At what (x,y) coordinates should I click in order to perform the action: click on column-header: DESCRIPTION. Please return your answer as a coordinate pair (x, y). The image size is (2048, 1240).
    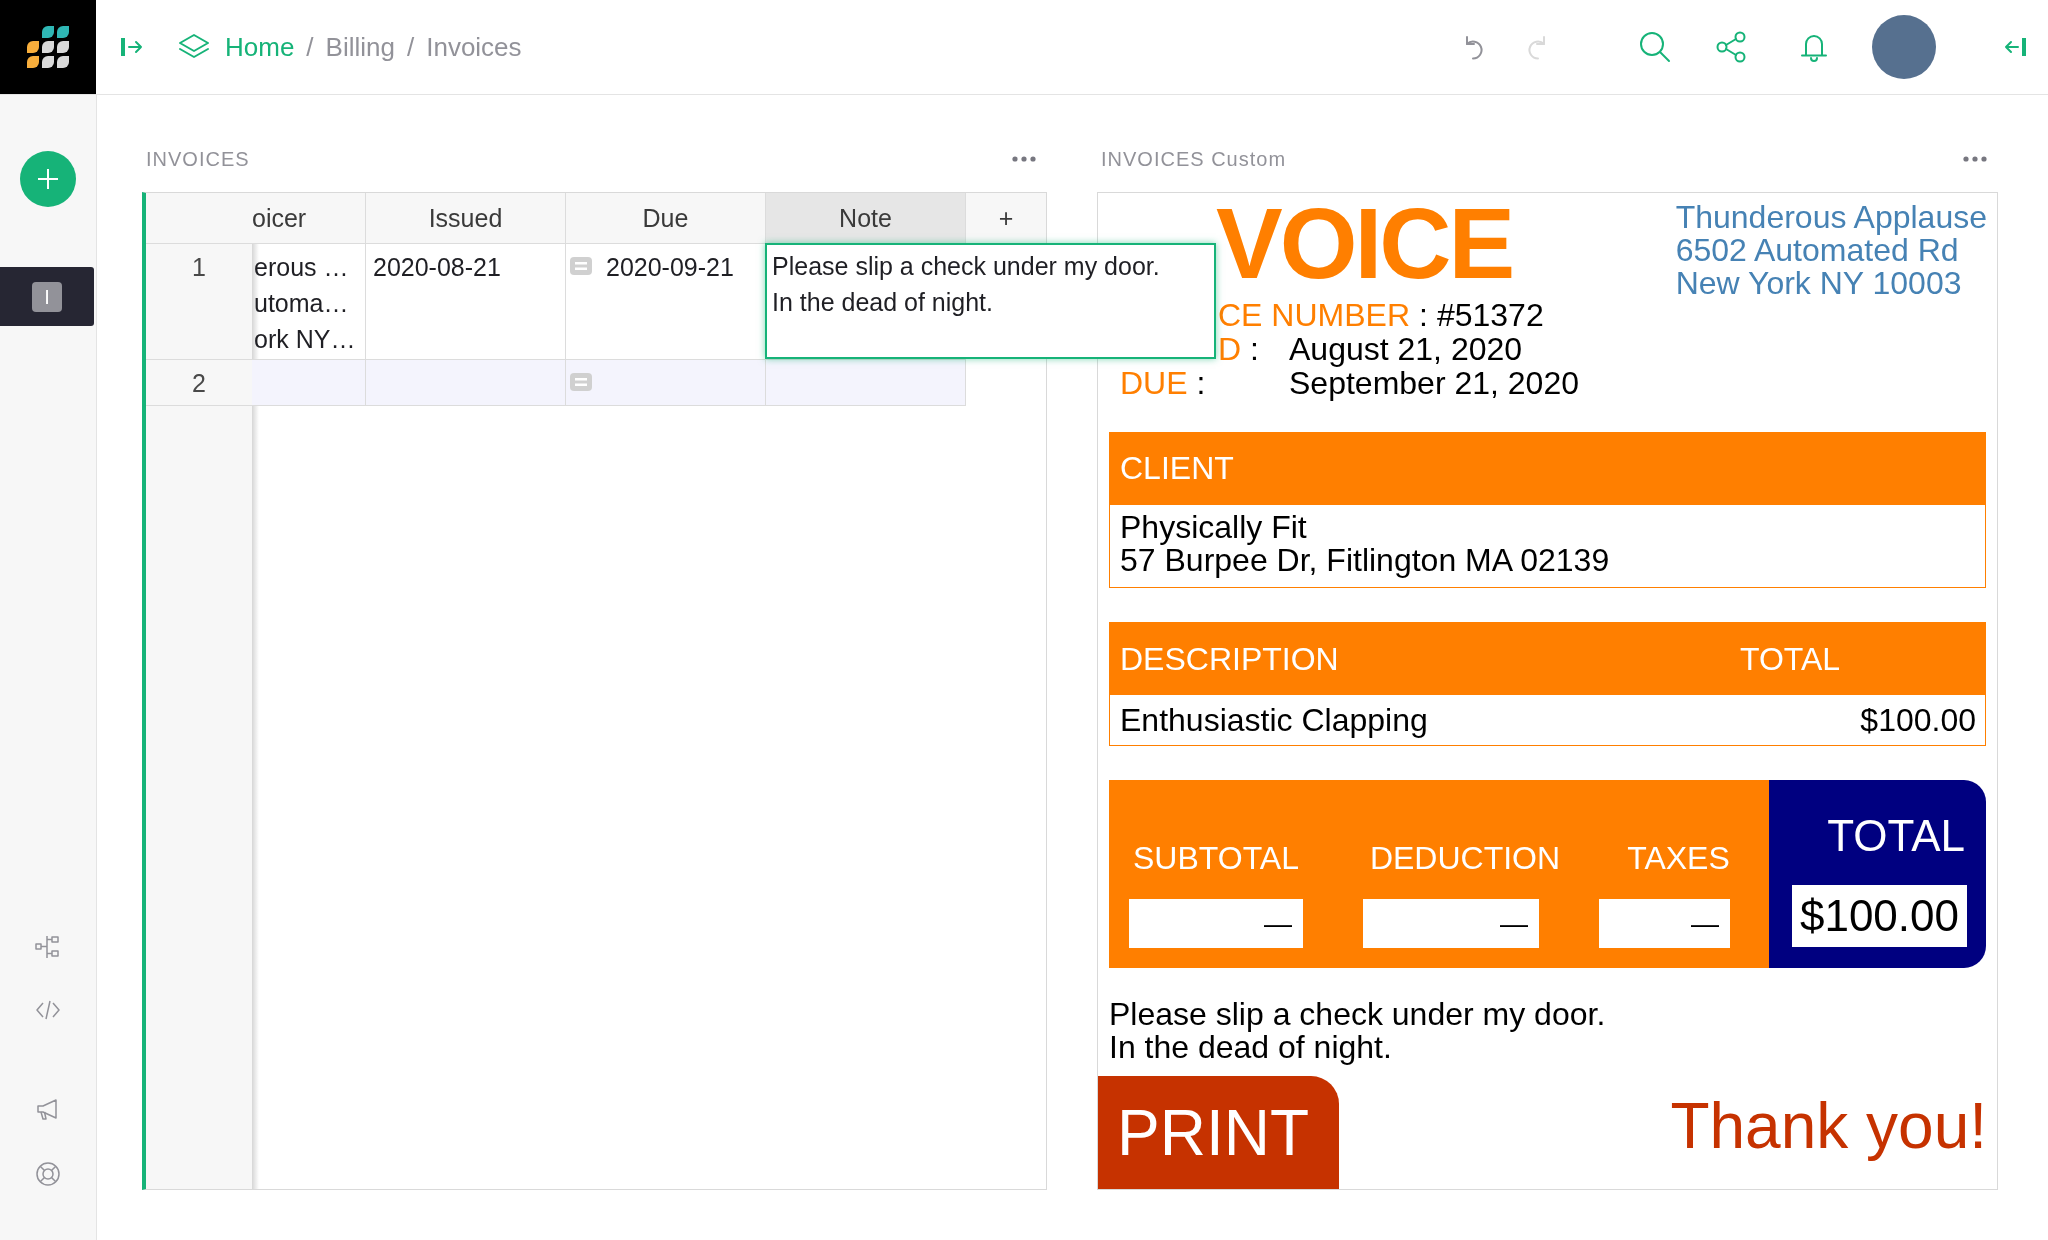
    Looking at the image, I should click on (1229, 659).